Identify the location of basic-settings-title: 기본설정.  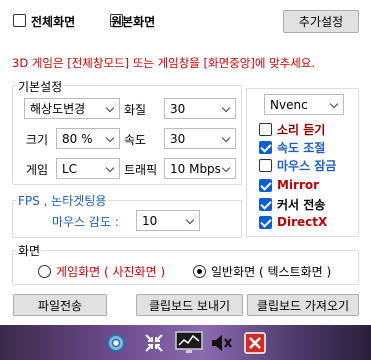
(40, 86).